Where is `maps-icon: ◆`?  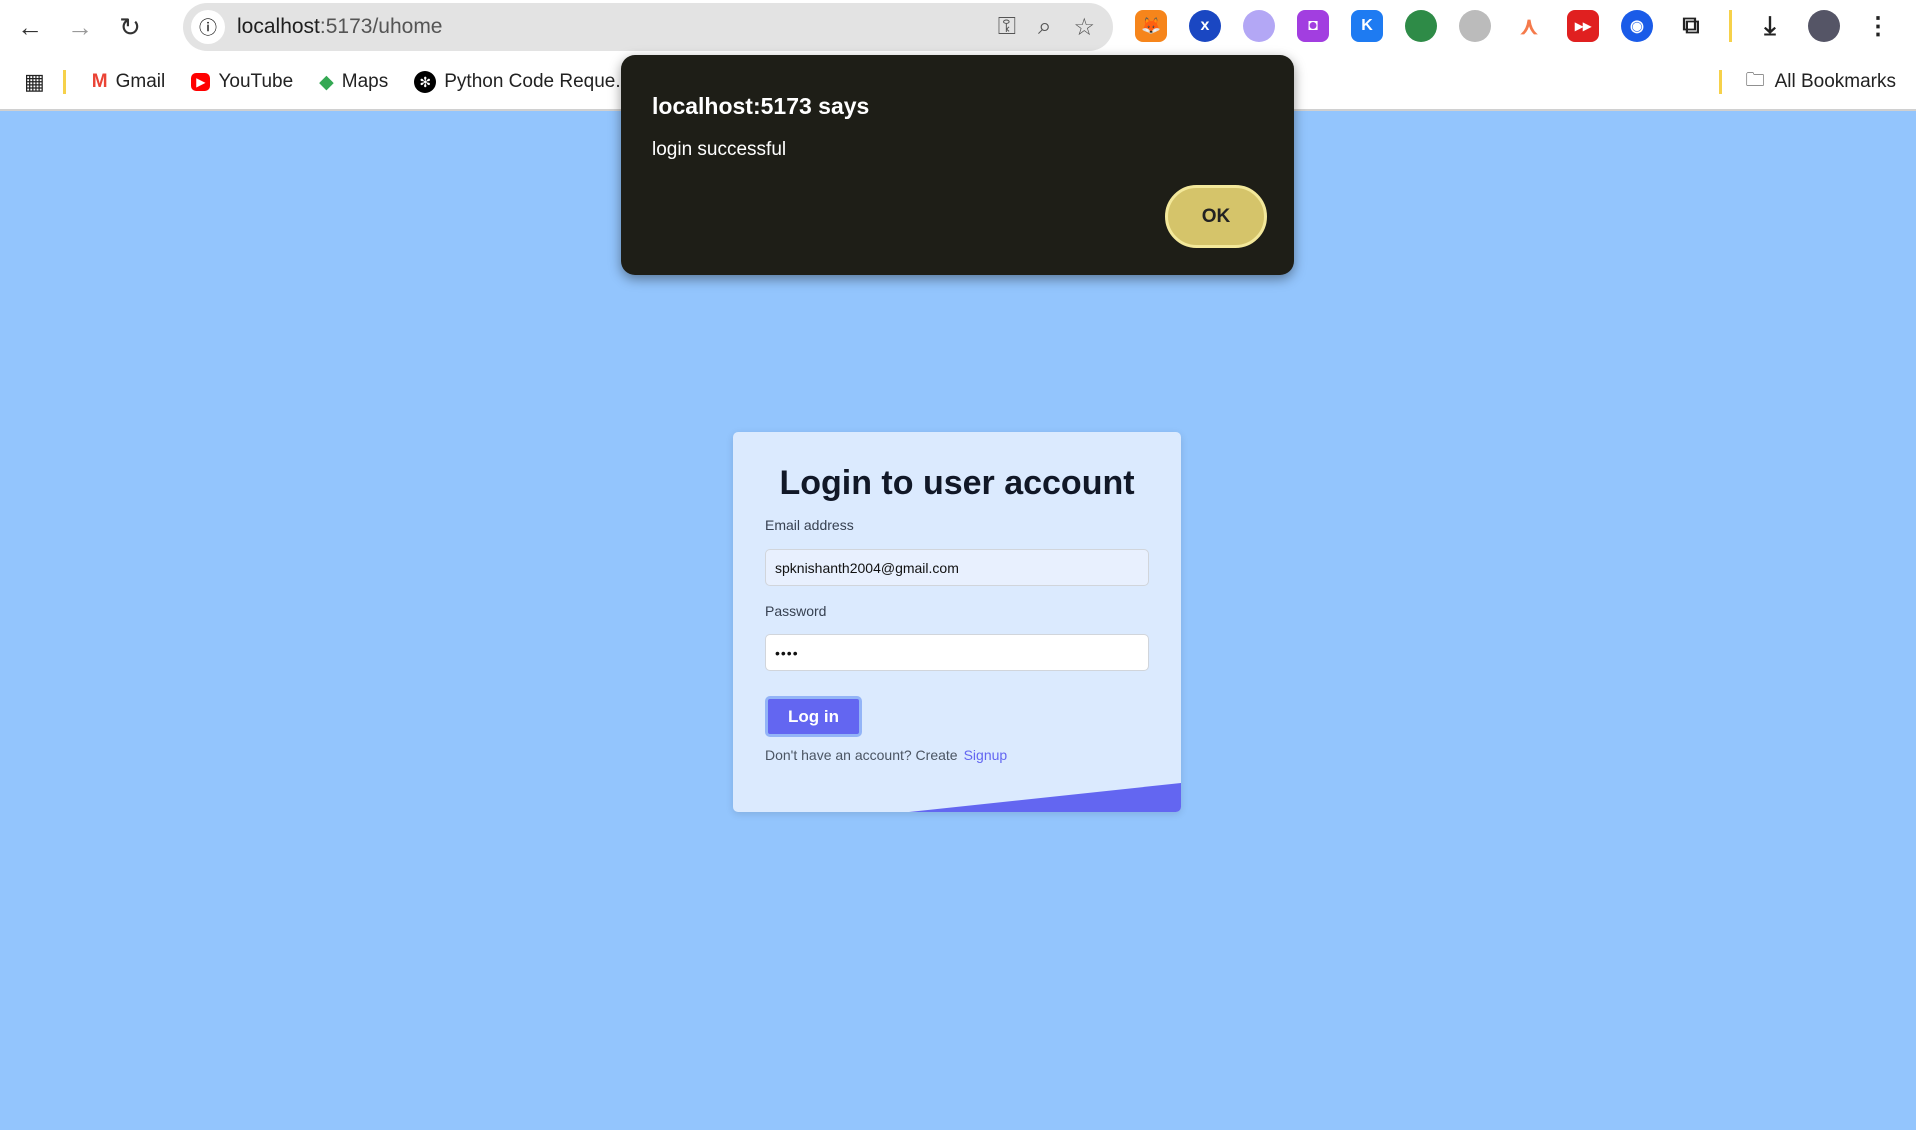
maps-icon: ◆ is located at coordinates (326, 82).